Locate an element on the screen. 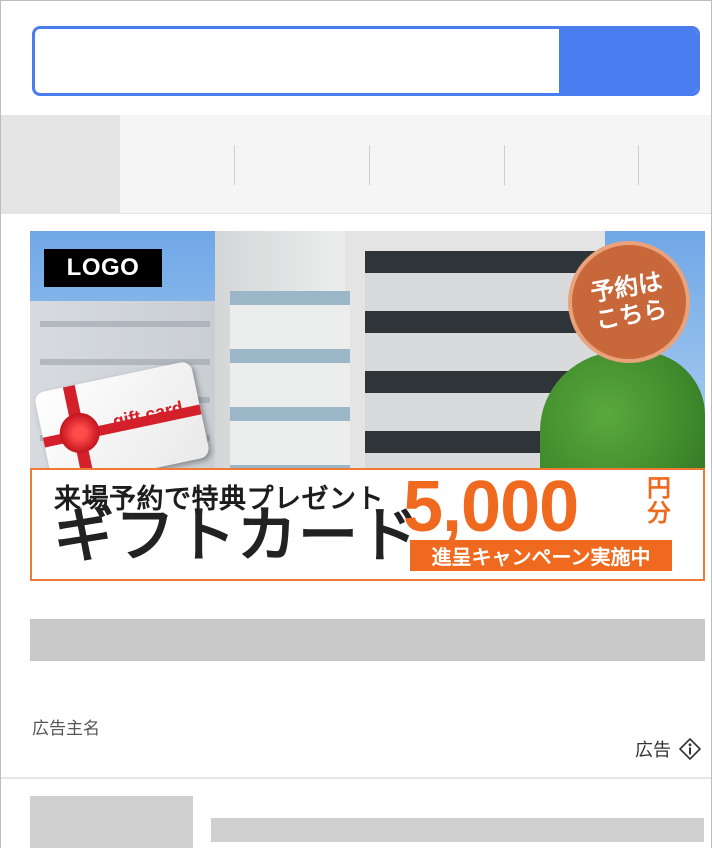  balconies is located at coordinates (290, 381).